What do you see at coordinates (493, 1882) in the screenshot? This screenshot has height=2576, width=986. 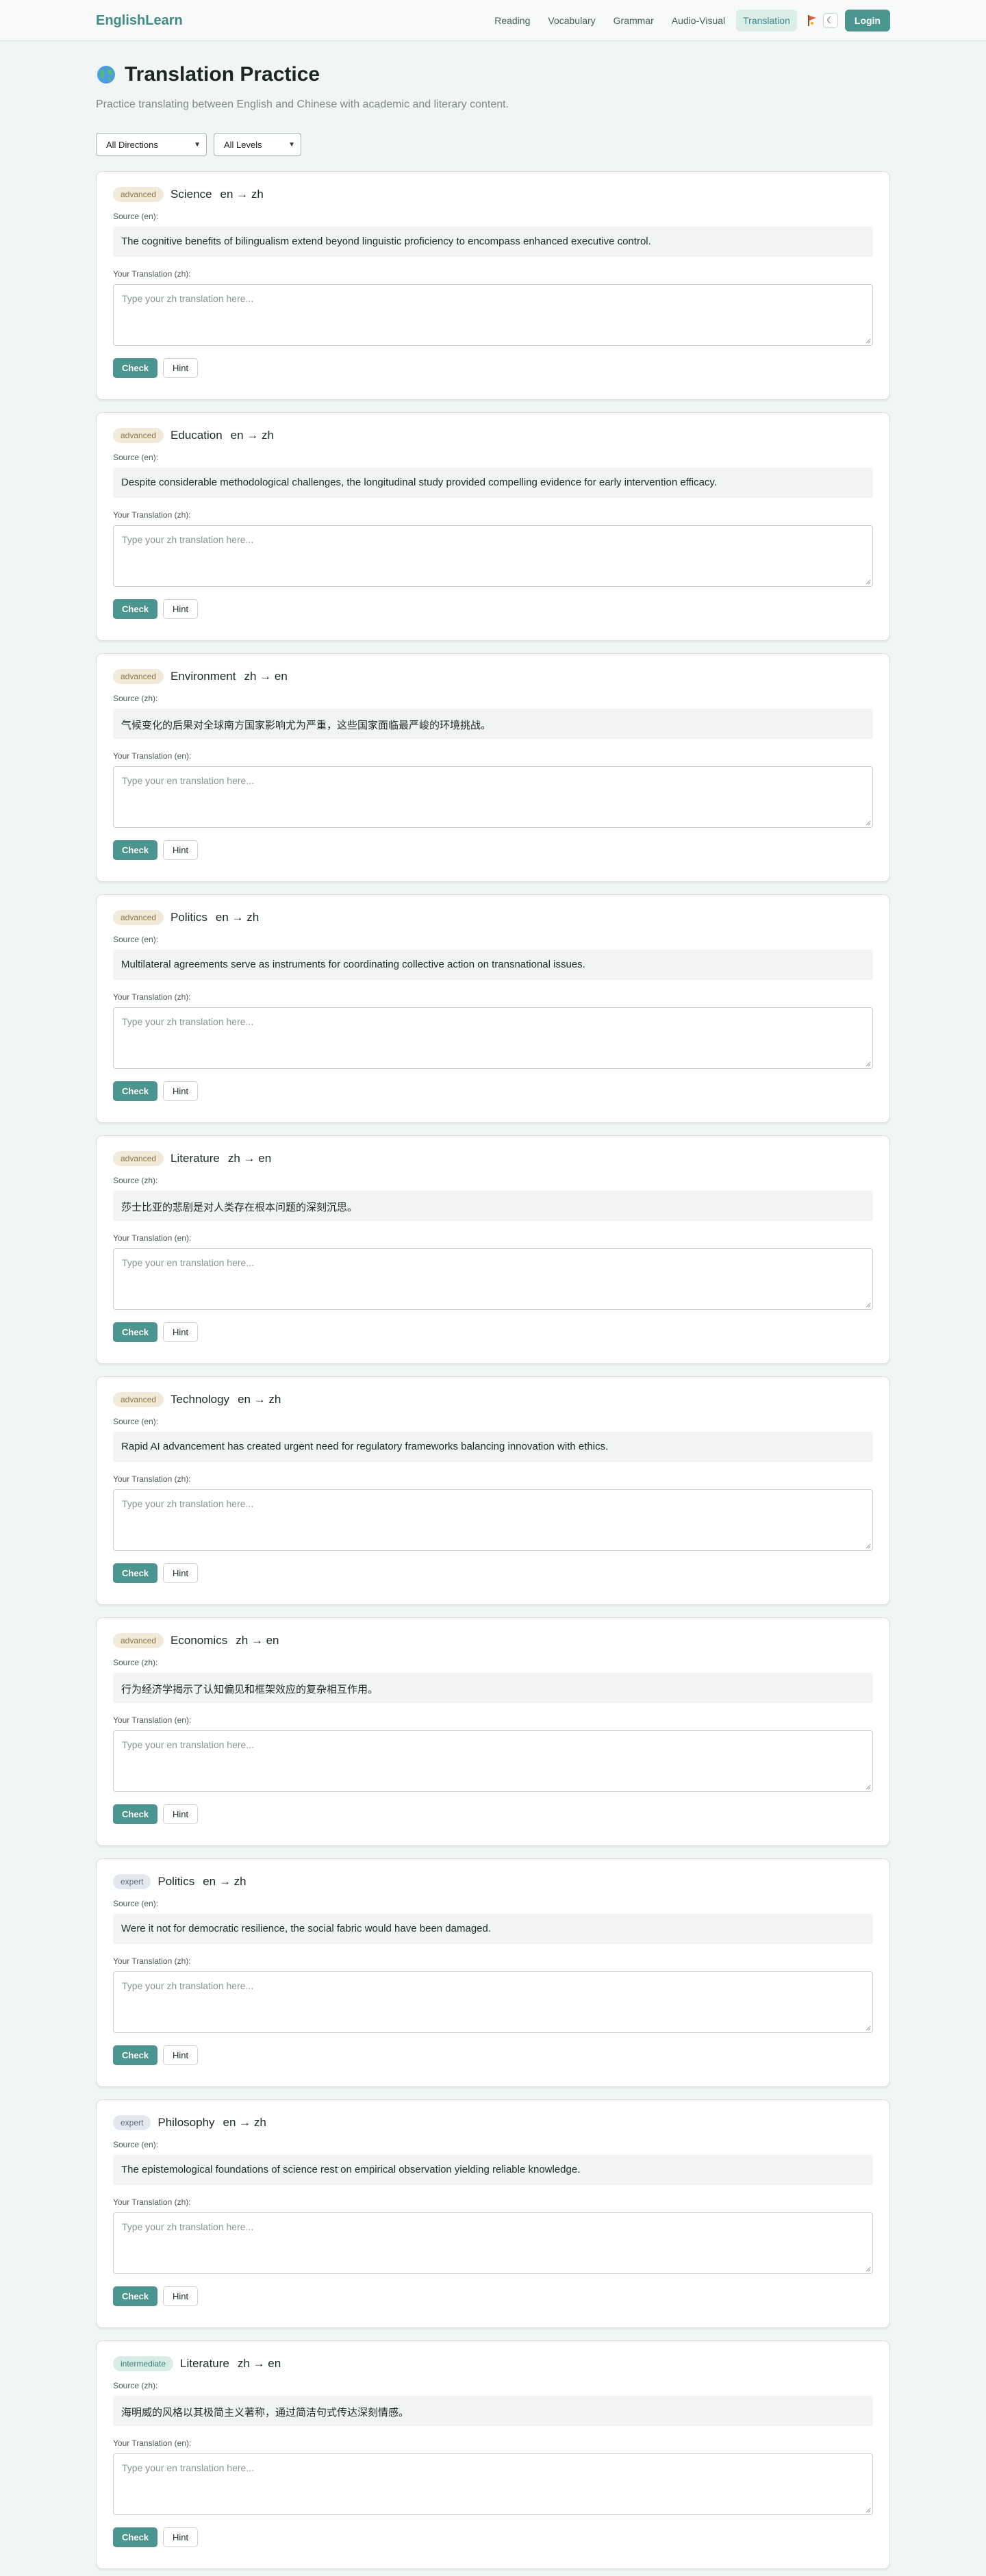 I see `exercise-header: expert Politics en → zh` at bounding box center [493, 1882].